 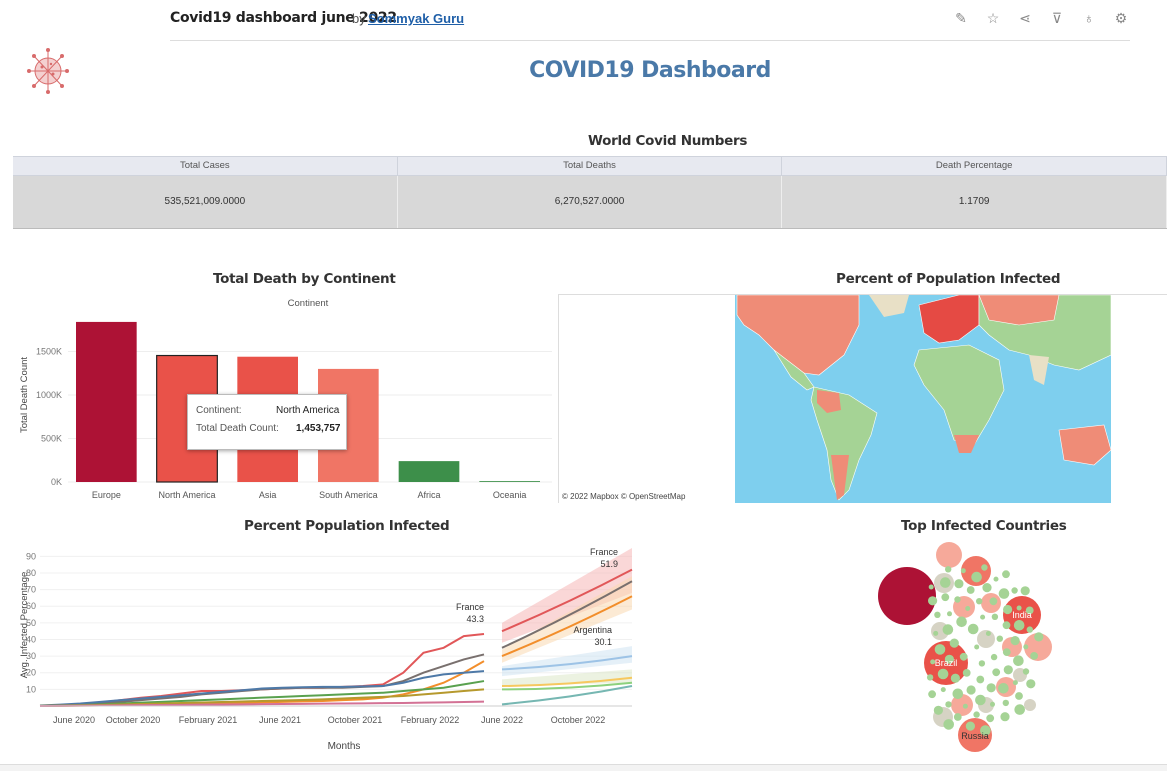 What do you see at coordinates (1121, 18) in the screenshot?
I see `settings-icon: ⚙` at bounding box center [1121, 18].